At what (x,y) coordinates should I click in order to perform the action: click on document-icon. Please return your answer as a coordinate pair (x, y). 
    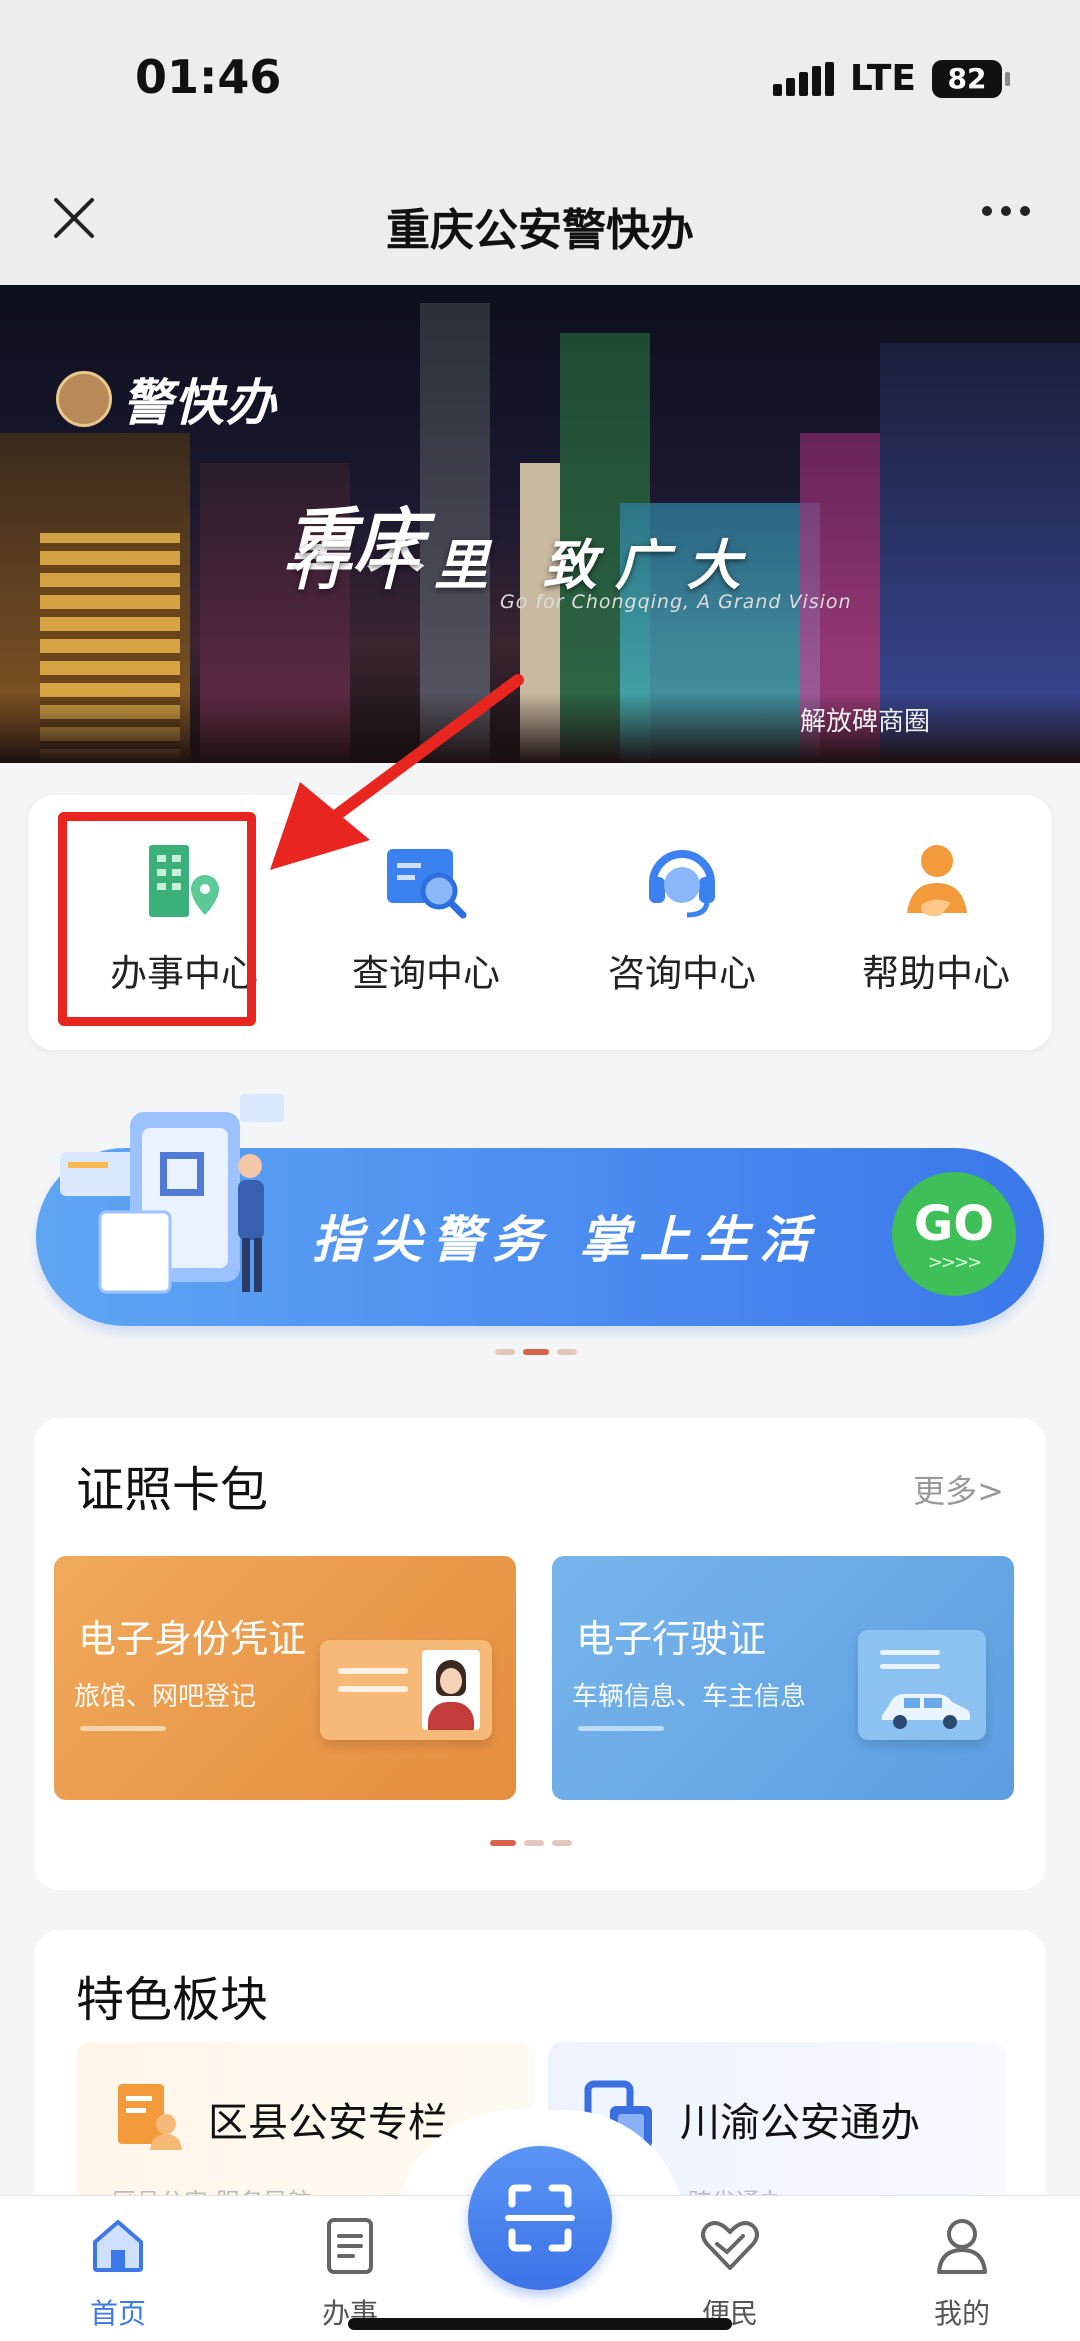
    Looking at the image, I should click on (350, 2246).